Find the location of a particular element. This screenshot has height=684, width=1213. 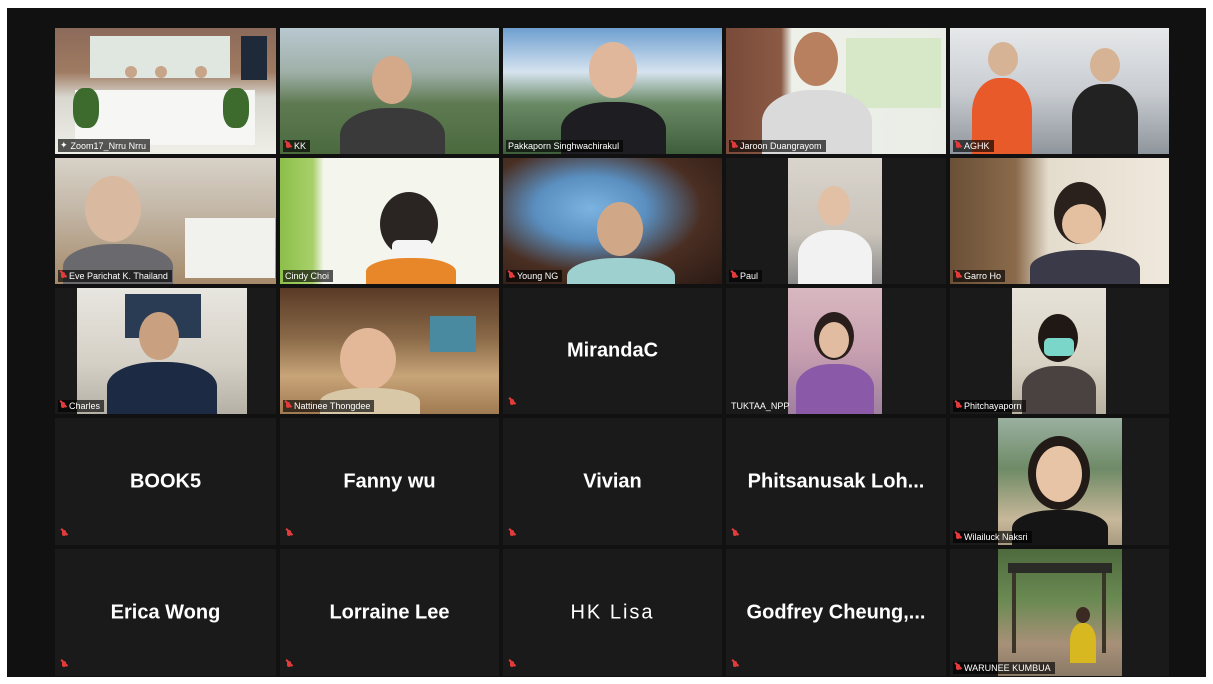

participant-display-name: Vivian is located at coordinates (612, 481).